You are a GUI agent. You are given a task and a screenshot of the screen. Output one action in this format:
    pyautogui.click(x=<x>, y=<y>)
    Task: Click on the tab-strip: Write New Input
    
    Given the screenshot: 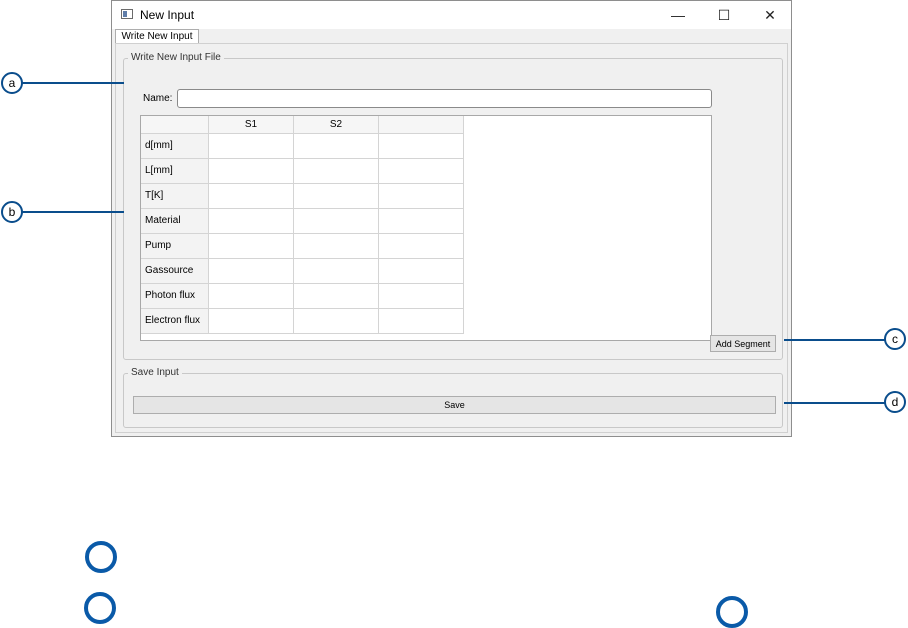 What is the action you would take?
    pyautogui.click(x=451, y=36)
    